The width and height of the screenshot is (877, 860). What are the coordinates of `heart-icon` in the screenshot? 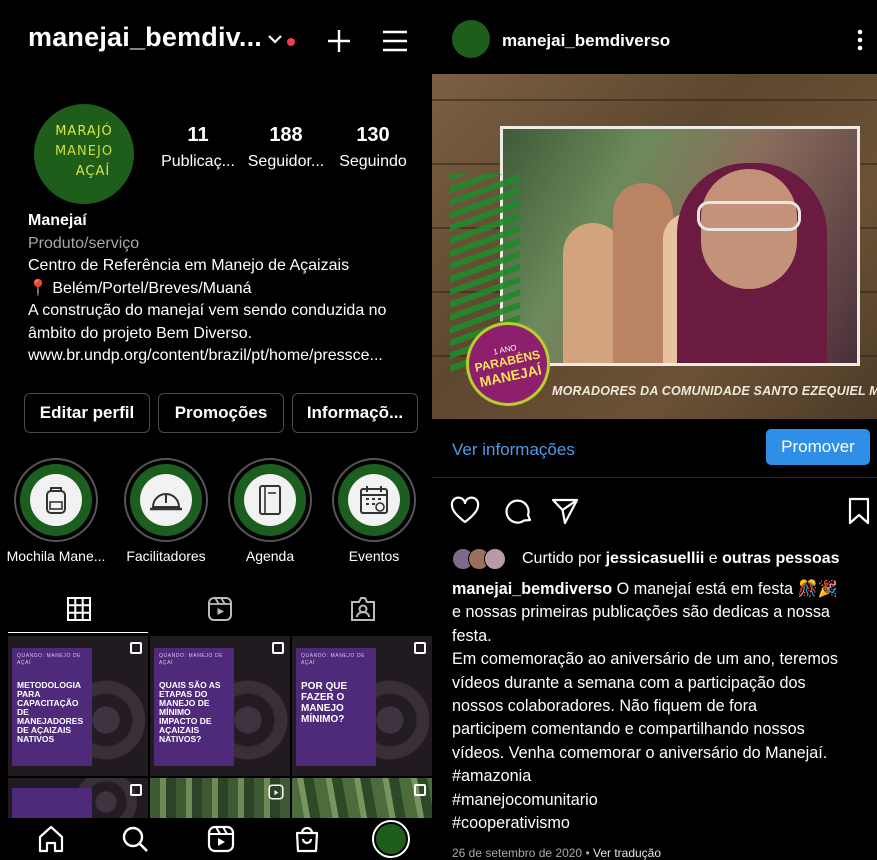 It's located at (465, 511).